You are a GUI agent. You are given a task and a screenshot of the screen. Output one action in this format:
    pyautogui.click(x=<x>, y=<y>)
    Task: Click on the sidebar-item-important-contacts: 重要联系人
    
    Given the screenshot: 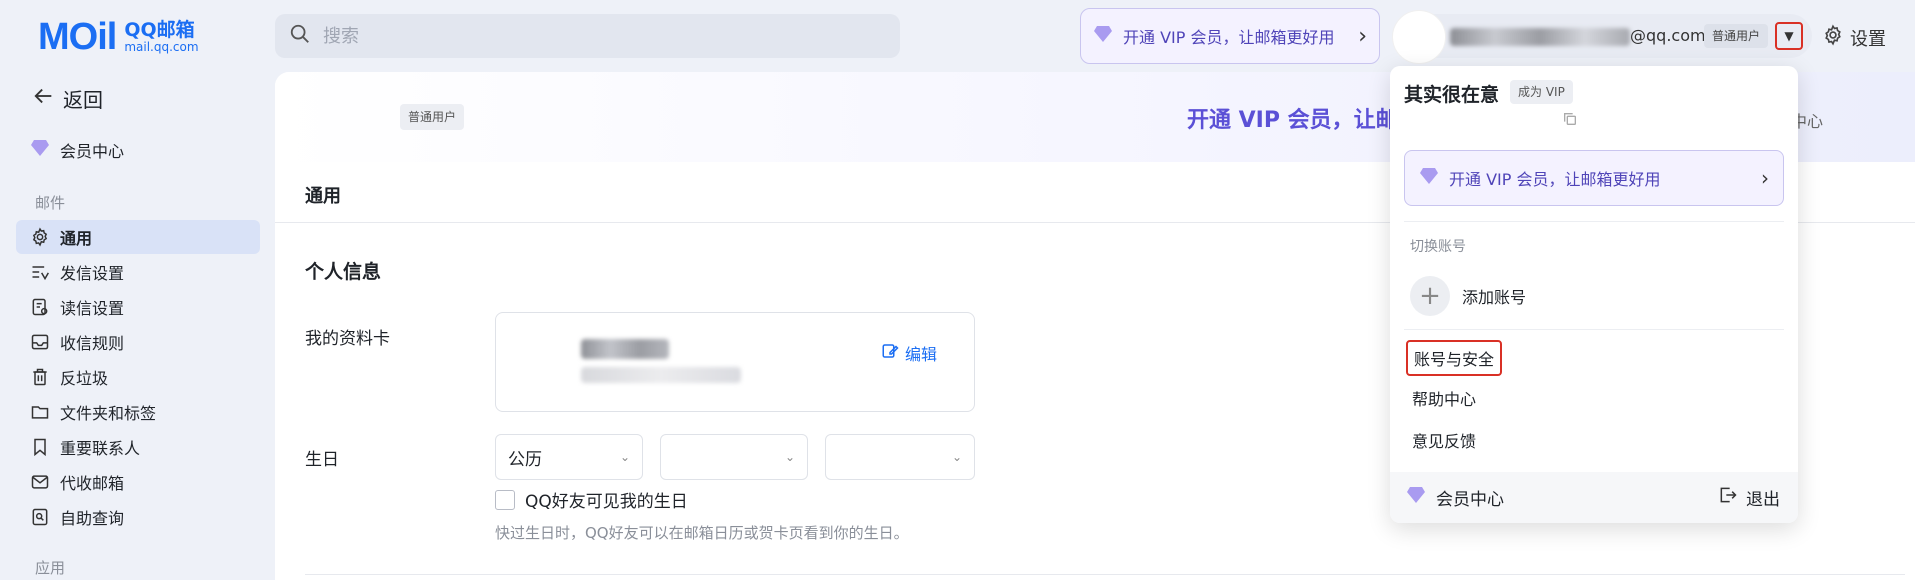 What is the action you would take?
    pyautogui.click(x=138, y=447)
    